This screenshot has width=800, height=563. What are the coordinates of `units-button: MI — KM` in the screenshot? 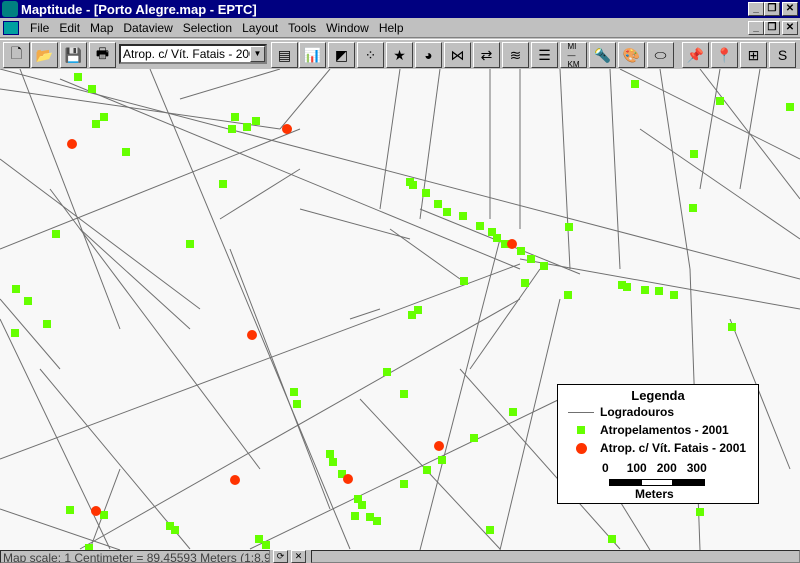 It's located at (573, 55).